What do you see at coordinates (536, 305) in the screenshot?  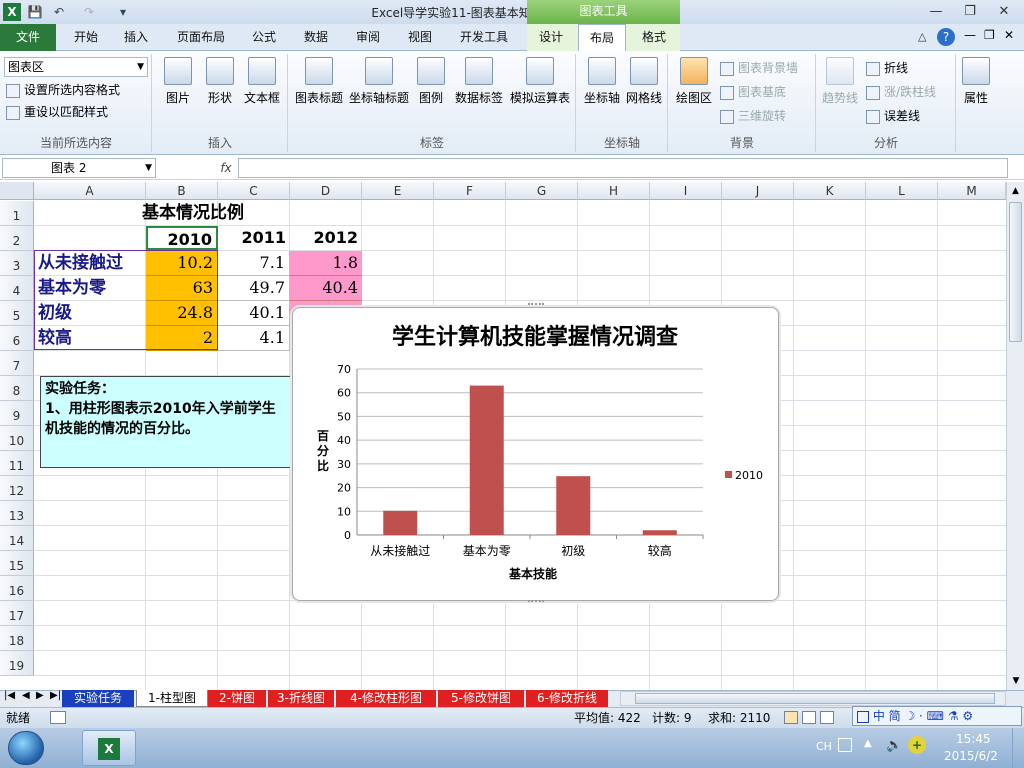 I see `chart-resize-handle-top` at bounding box center [536, 305].